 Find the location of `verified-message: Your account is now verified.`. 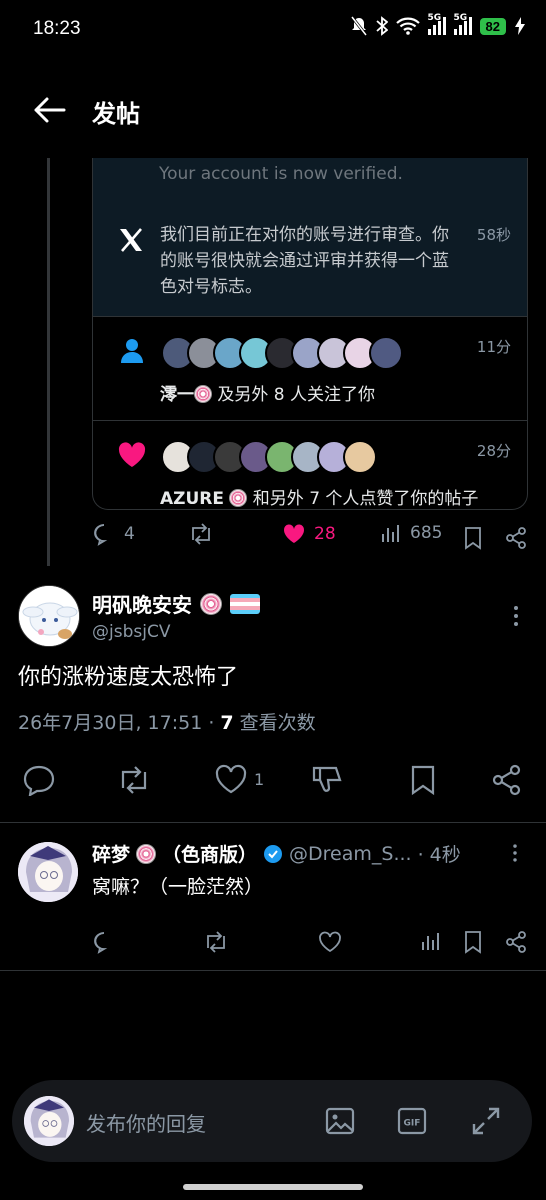

verified-message: Your account is now verified. is located at coordinates (281, 174).